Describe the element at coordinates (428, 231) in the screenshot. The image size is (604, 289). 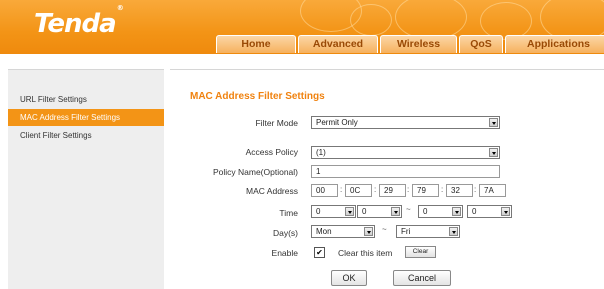
I see `day-to-select: Fri` at that location.